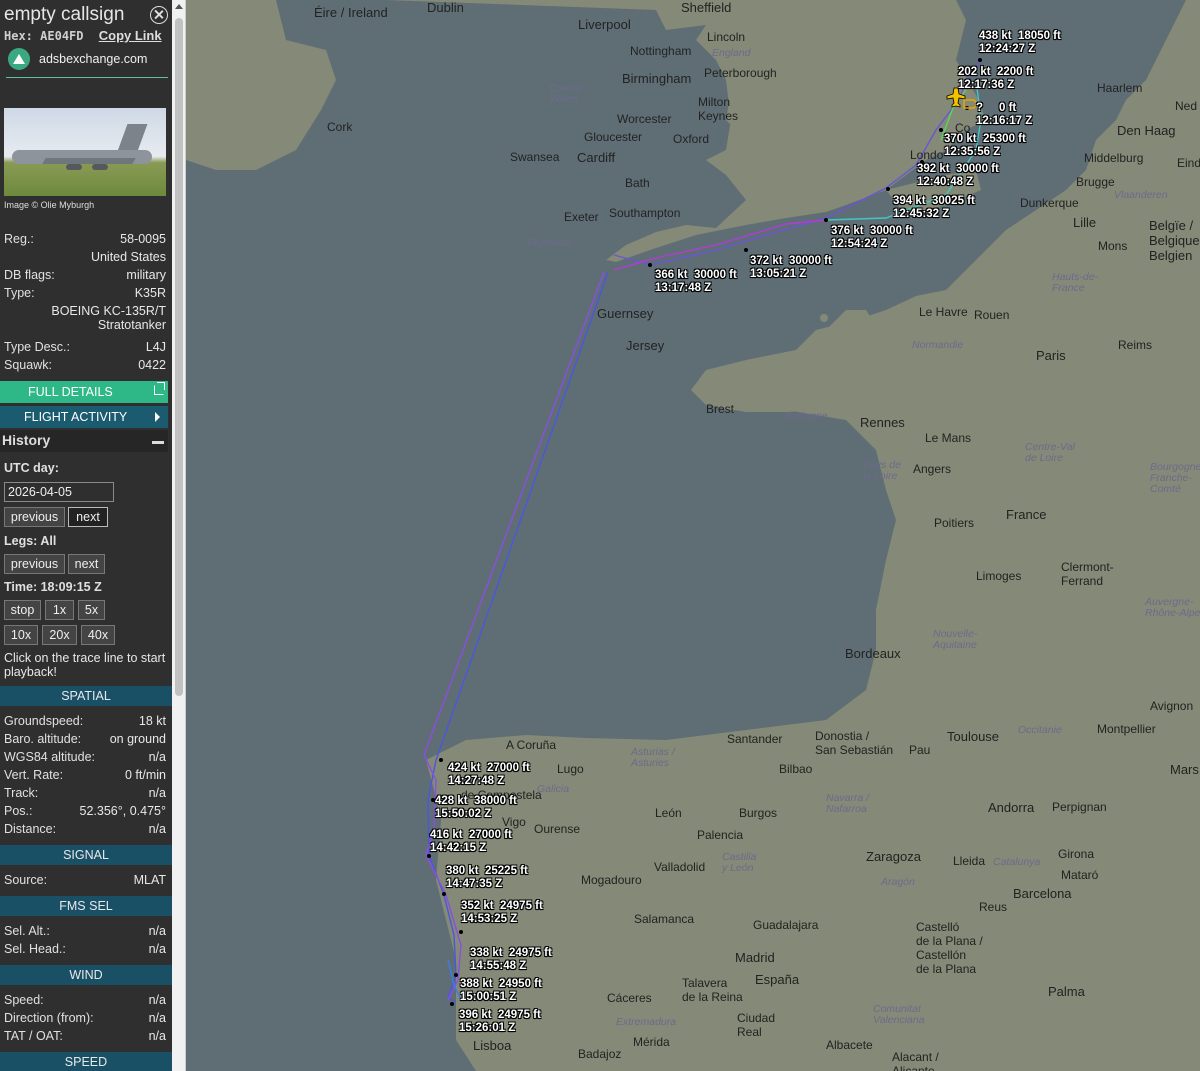  I want to click on track-label-t14: 352 kt 24975 ft 14:53:25 Z, so click(502, 913).